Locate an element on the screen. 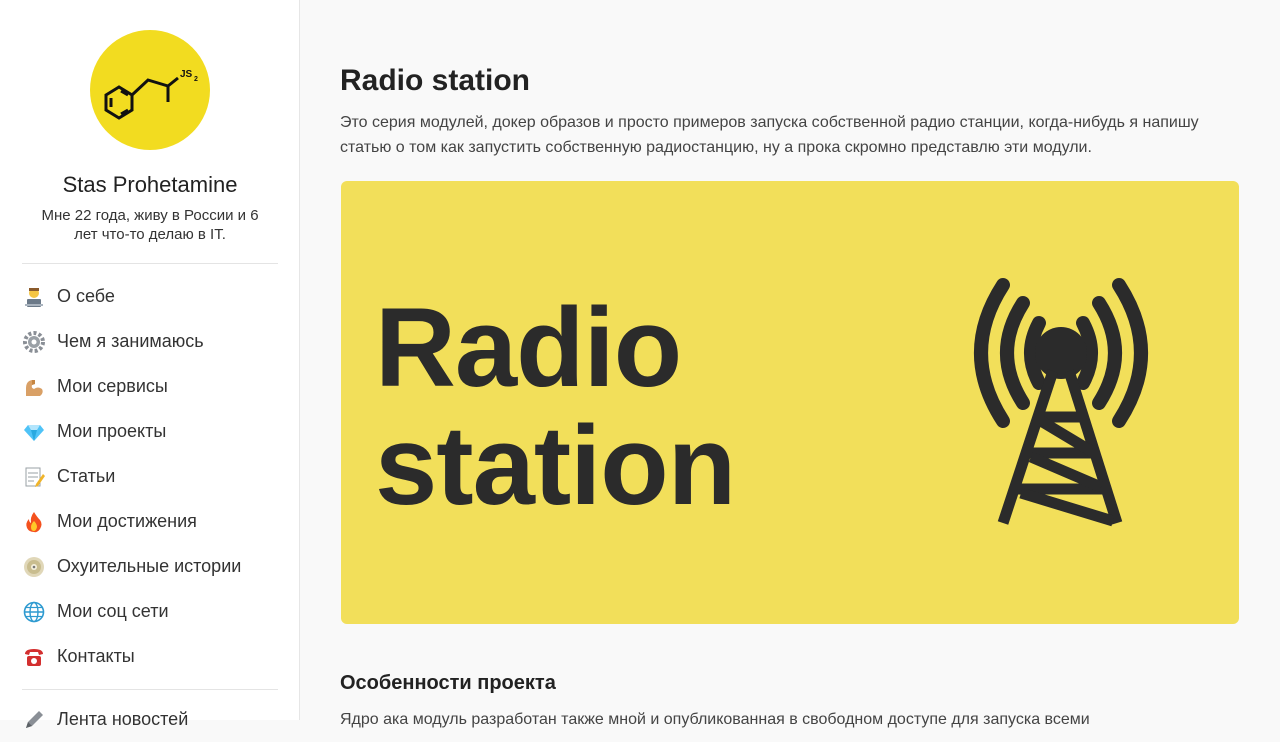 The height and width of the screenshot is (742, 1280). telephone-icon is located at coordinates (34, 657).